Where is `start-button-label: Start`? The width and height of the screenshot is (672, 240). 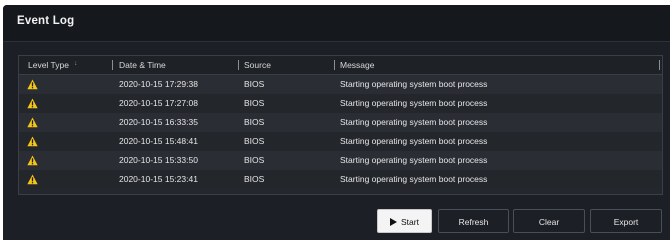 start-button-label: Start is located at coordinates (410, 222).